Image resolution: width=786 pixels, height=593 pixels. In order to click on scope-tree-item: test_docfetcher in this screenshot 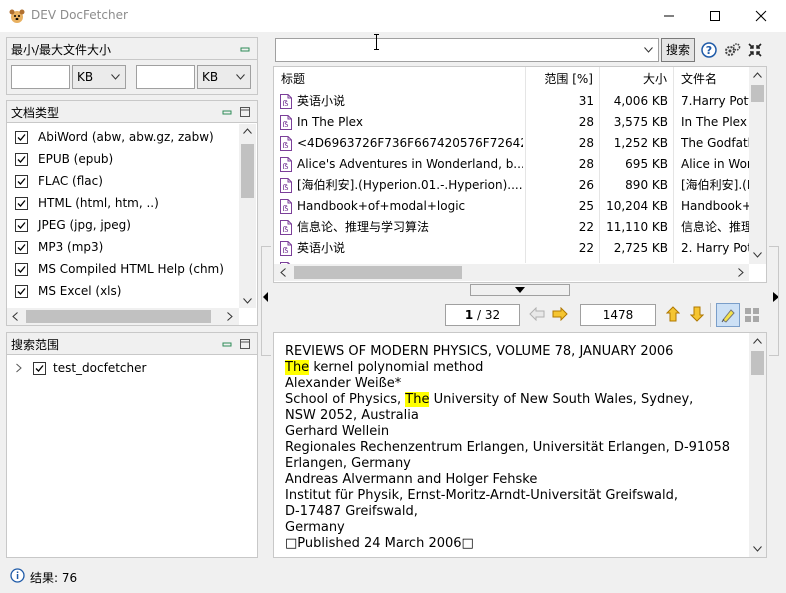, I will do `click(80, 368)`.